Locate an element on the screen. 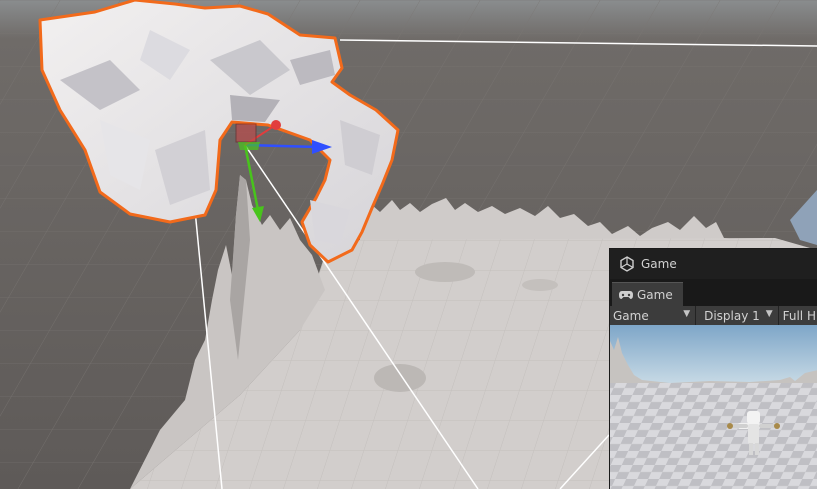  gizmo-center is located at coordinates (249, 146).